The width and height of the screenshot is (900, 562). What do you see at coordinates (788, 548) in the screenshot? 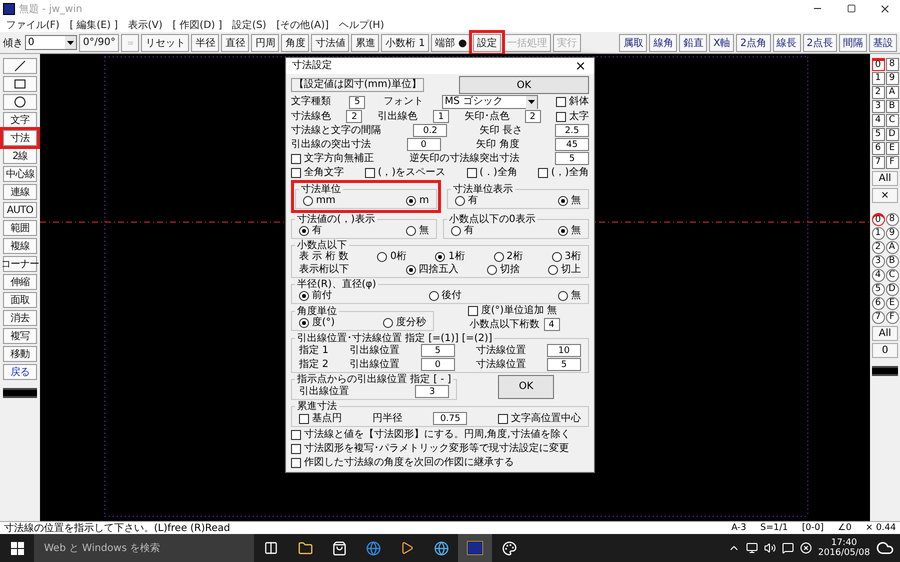
I see `message-icon` at bounding box center [788, 548].